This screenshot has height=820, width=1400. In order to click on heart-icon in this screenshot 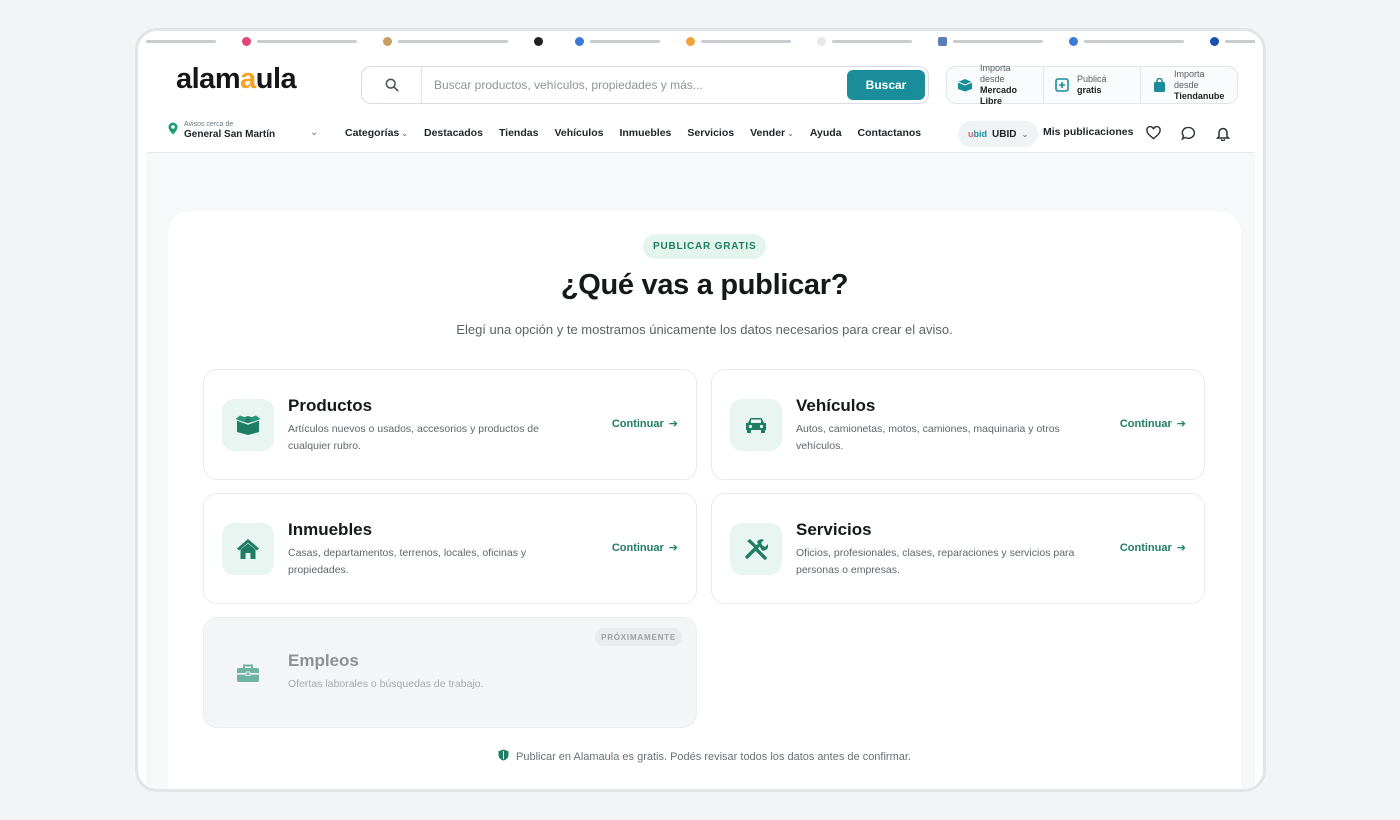, I will do `click(1153, 133)`.